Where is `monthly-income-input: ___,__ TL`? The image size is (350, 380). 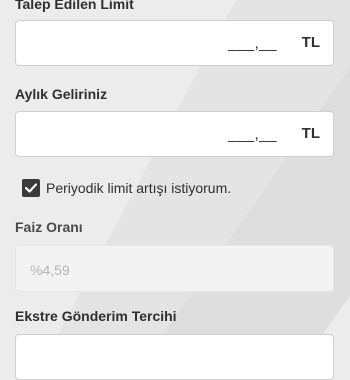
monthly-income-input: ___,__ TL is located at coordinates (174, 134).